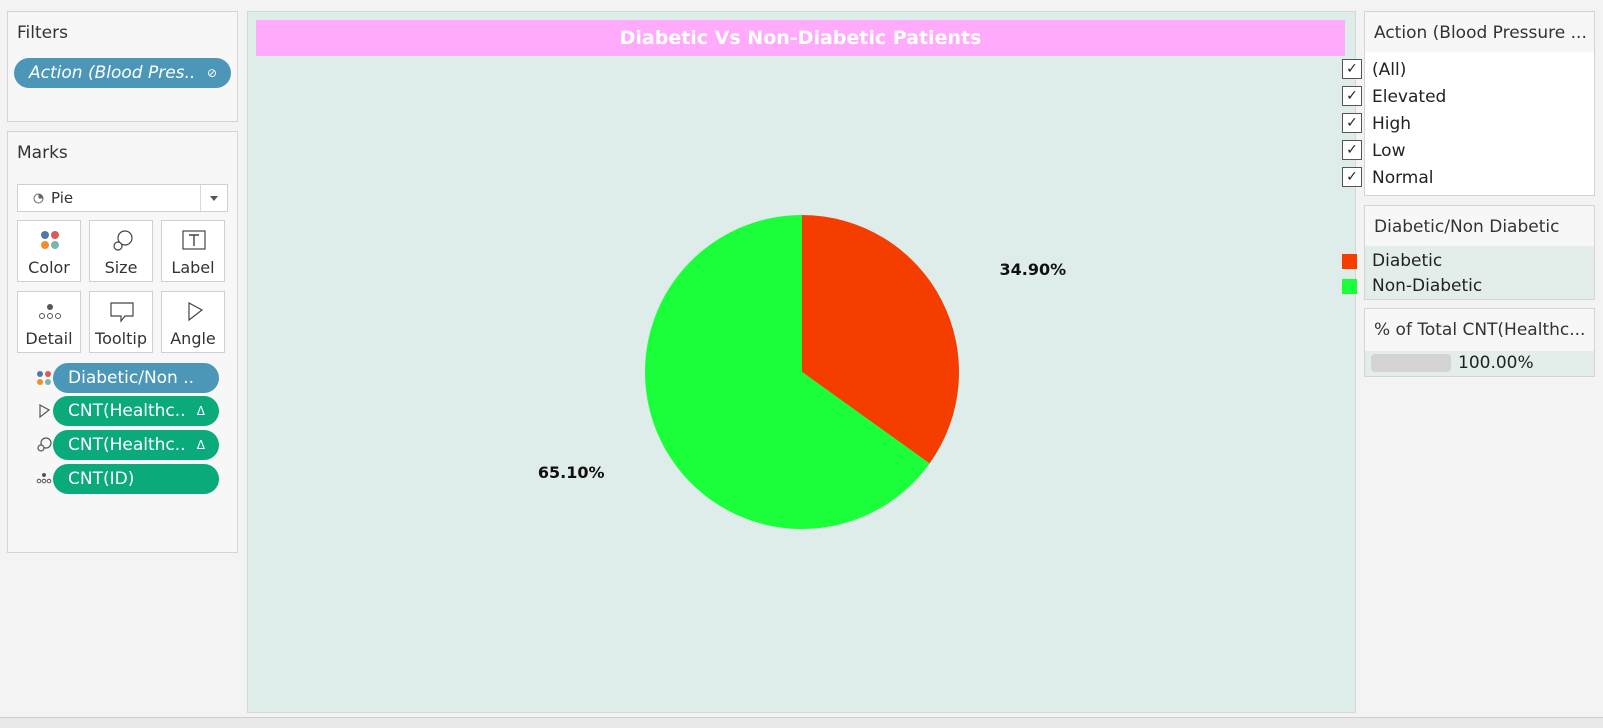 The image size is (1603, 728). What do you see at coordinates (38, 198) in the screenshot?
I see `pie-type-icon` at bounding box center [38, 198].